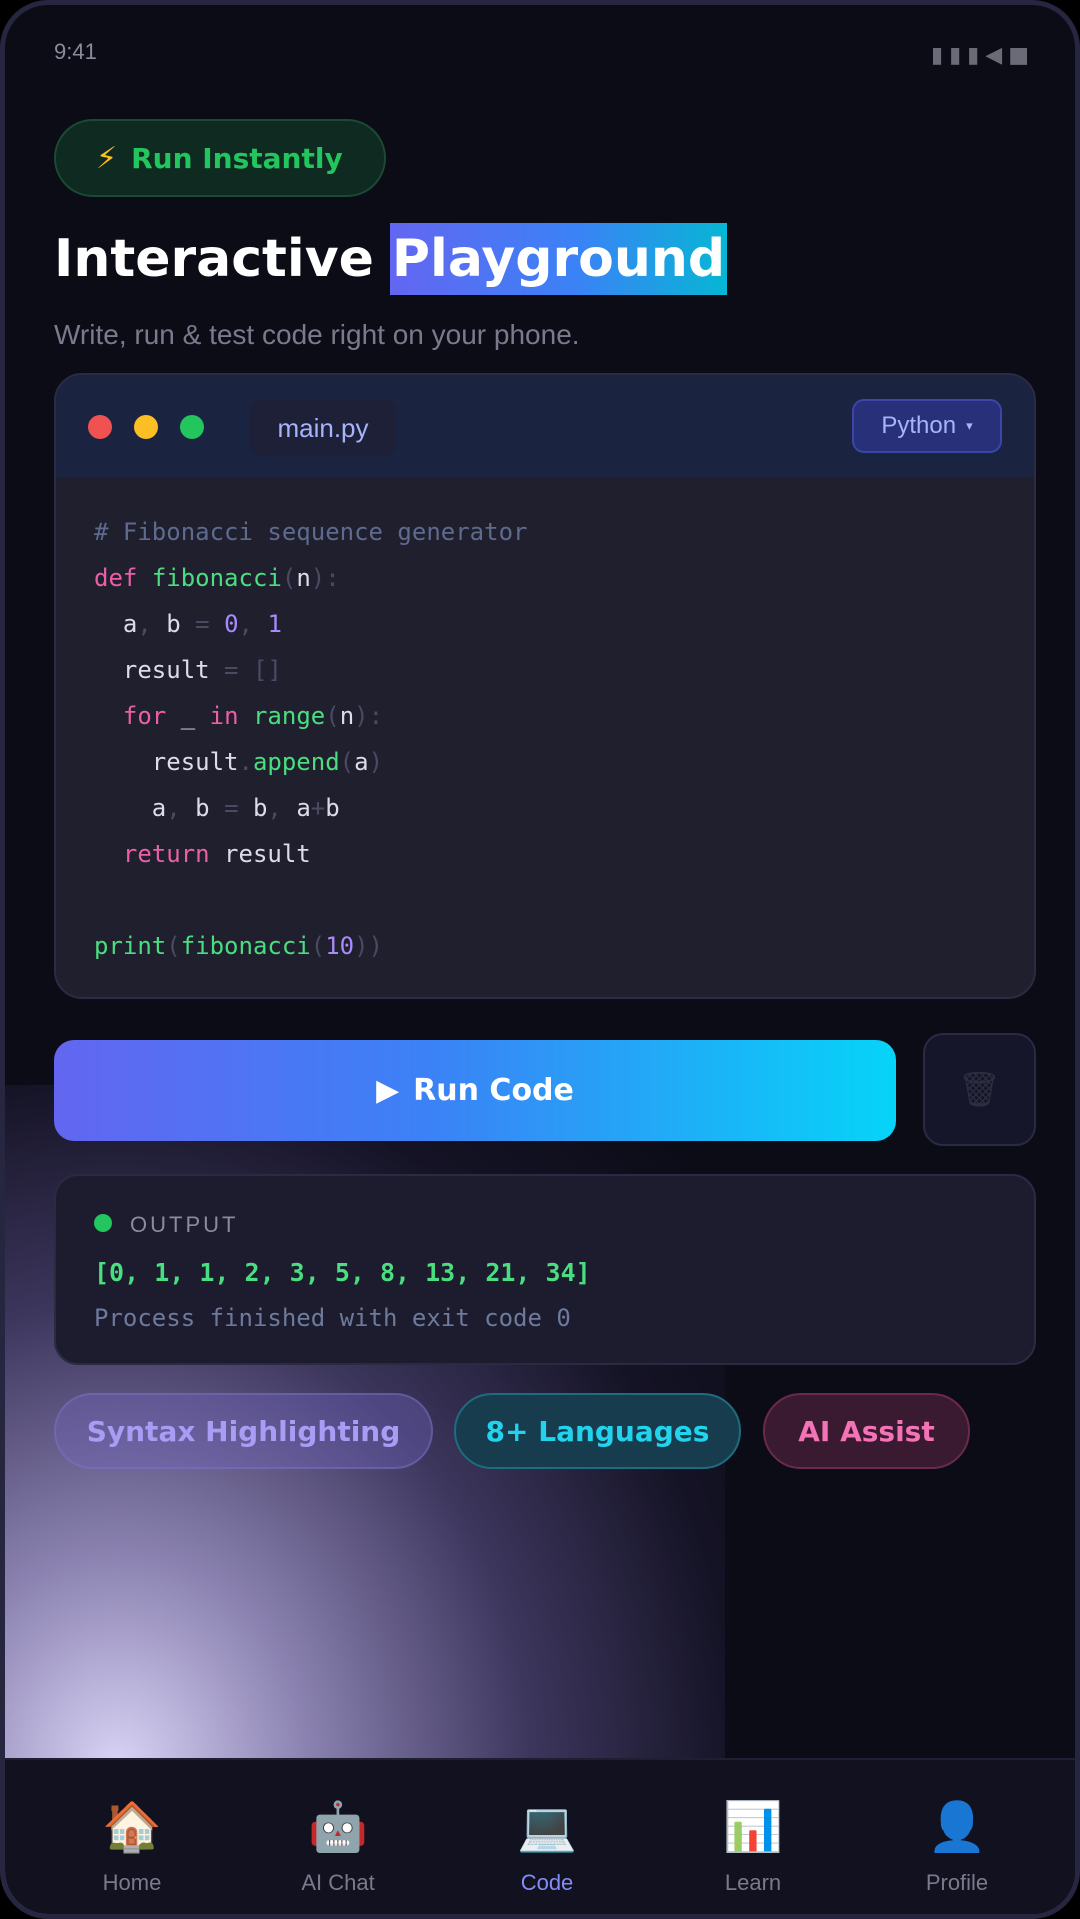 The image size is (1080, 1919). What do you see at coordinates (144, 716) in the screenshot?
I see `code-token: for` at bounding box center [144, 716].